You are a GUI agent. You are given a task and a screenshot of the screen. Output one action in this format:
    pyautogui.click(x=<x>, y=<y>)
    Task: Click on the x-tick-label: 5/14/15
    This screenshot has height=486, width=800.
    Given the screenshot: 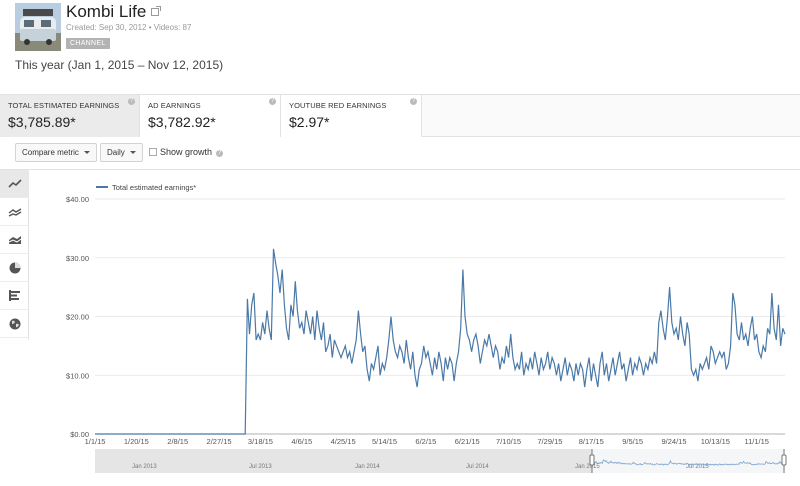 What is the action you would take?
    pyautogui.click(x=384, y=441)
    